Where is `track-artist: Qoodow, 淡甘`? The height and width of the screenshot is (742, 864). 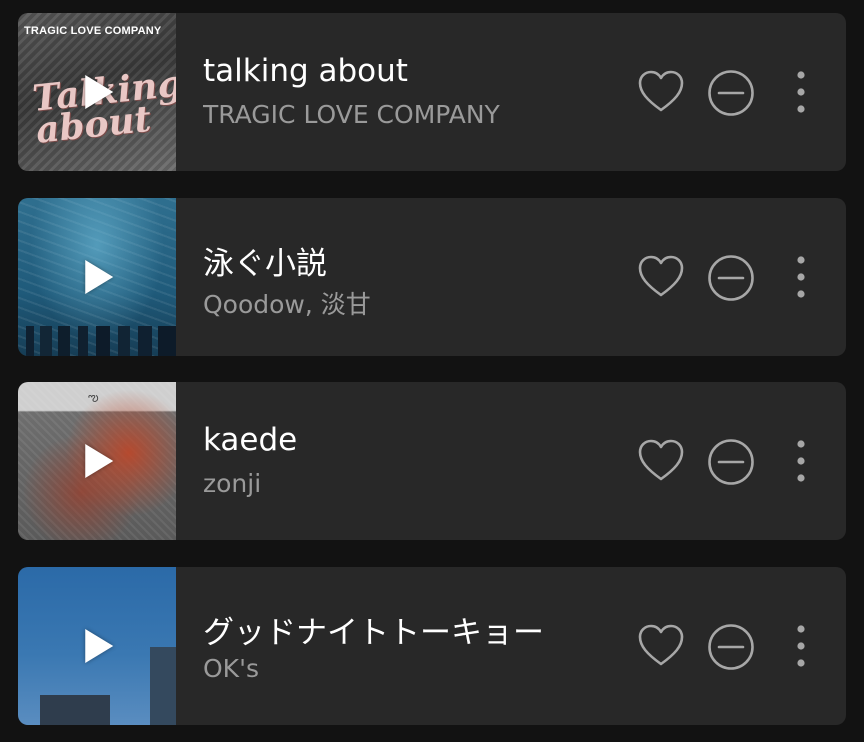
track-artist: Qoodow, 淡甘 is located at coordinates (287, 303).